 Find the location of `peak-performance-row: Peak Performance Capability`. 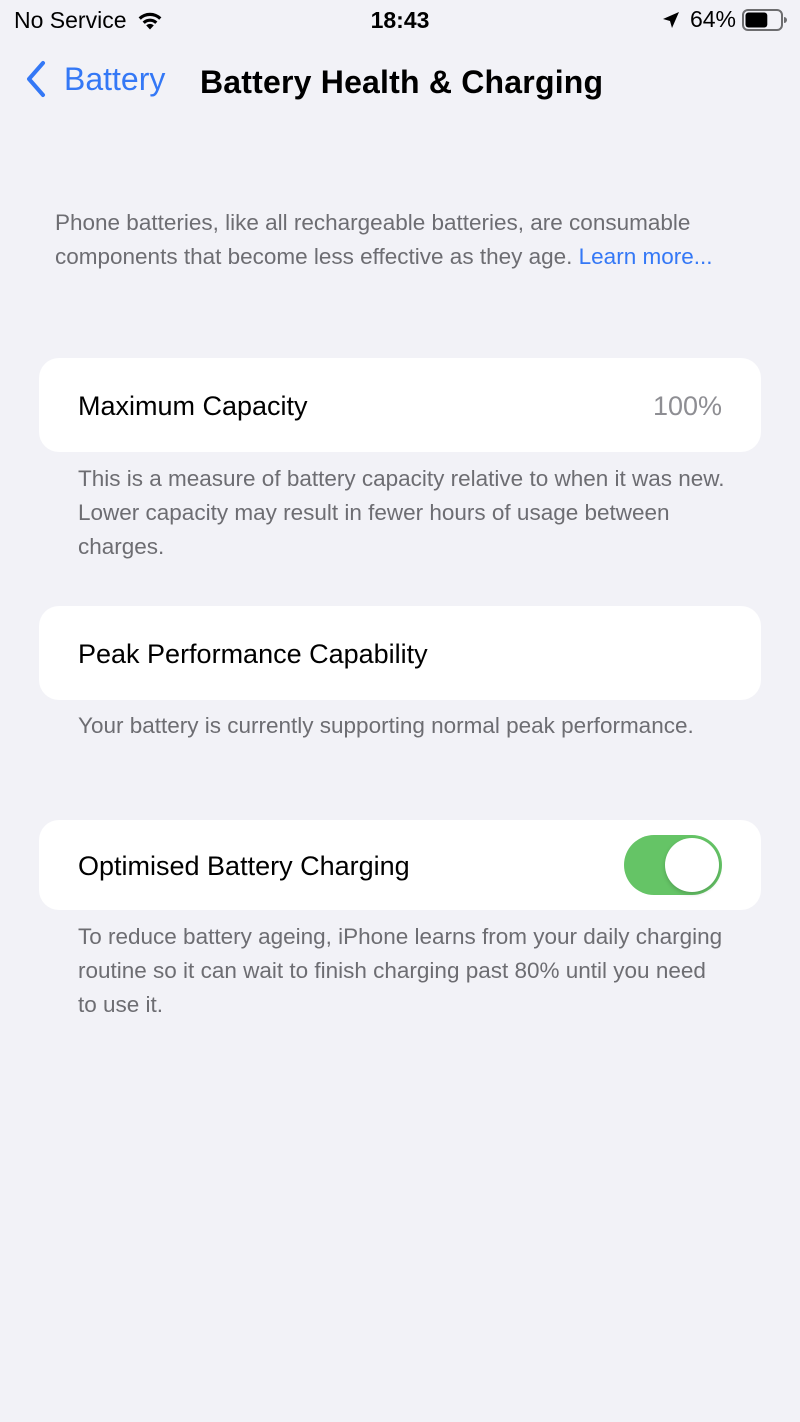

peak-performance-row: Peak Performance Capability is located at coordinates (400, 653).